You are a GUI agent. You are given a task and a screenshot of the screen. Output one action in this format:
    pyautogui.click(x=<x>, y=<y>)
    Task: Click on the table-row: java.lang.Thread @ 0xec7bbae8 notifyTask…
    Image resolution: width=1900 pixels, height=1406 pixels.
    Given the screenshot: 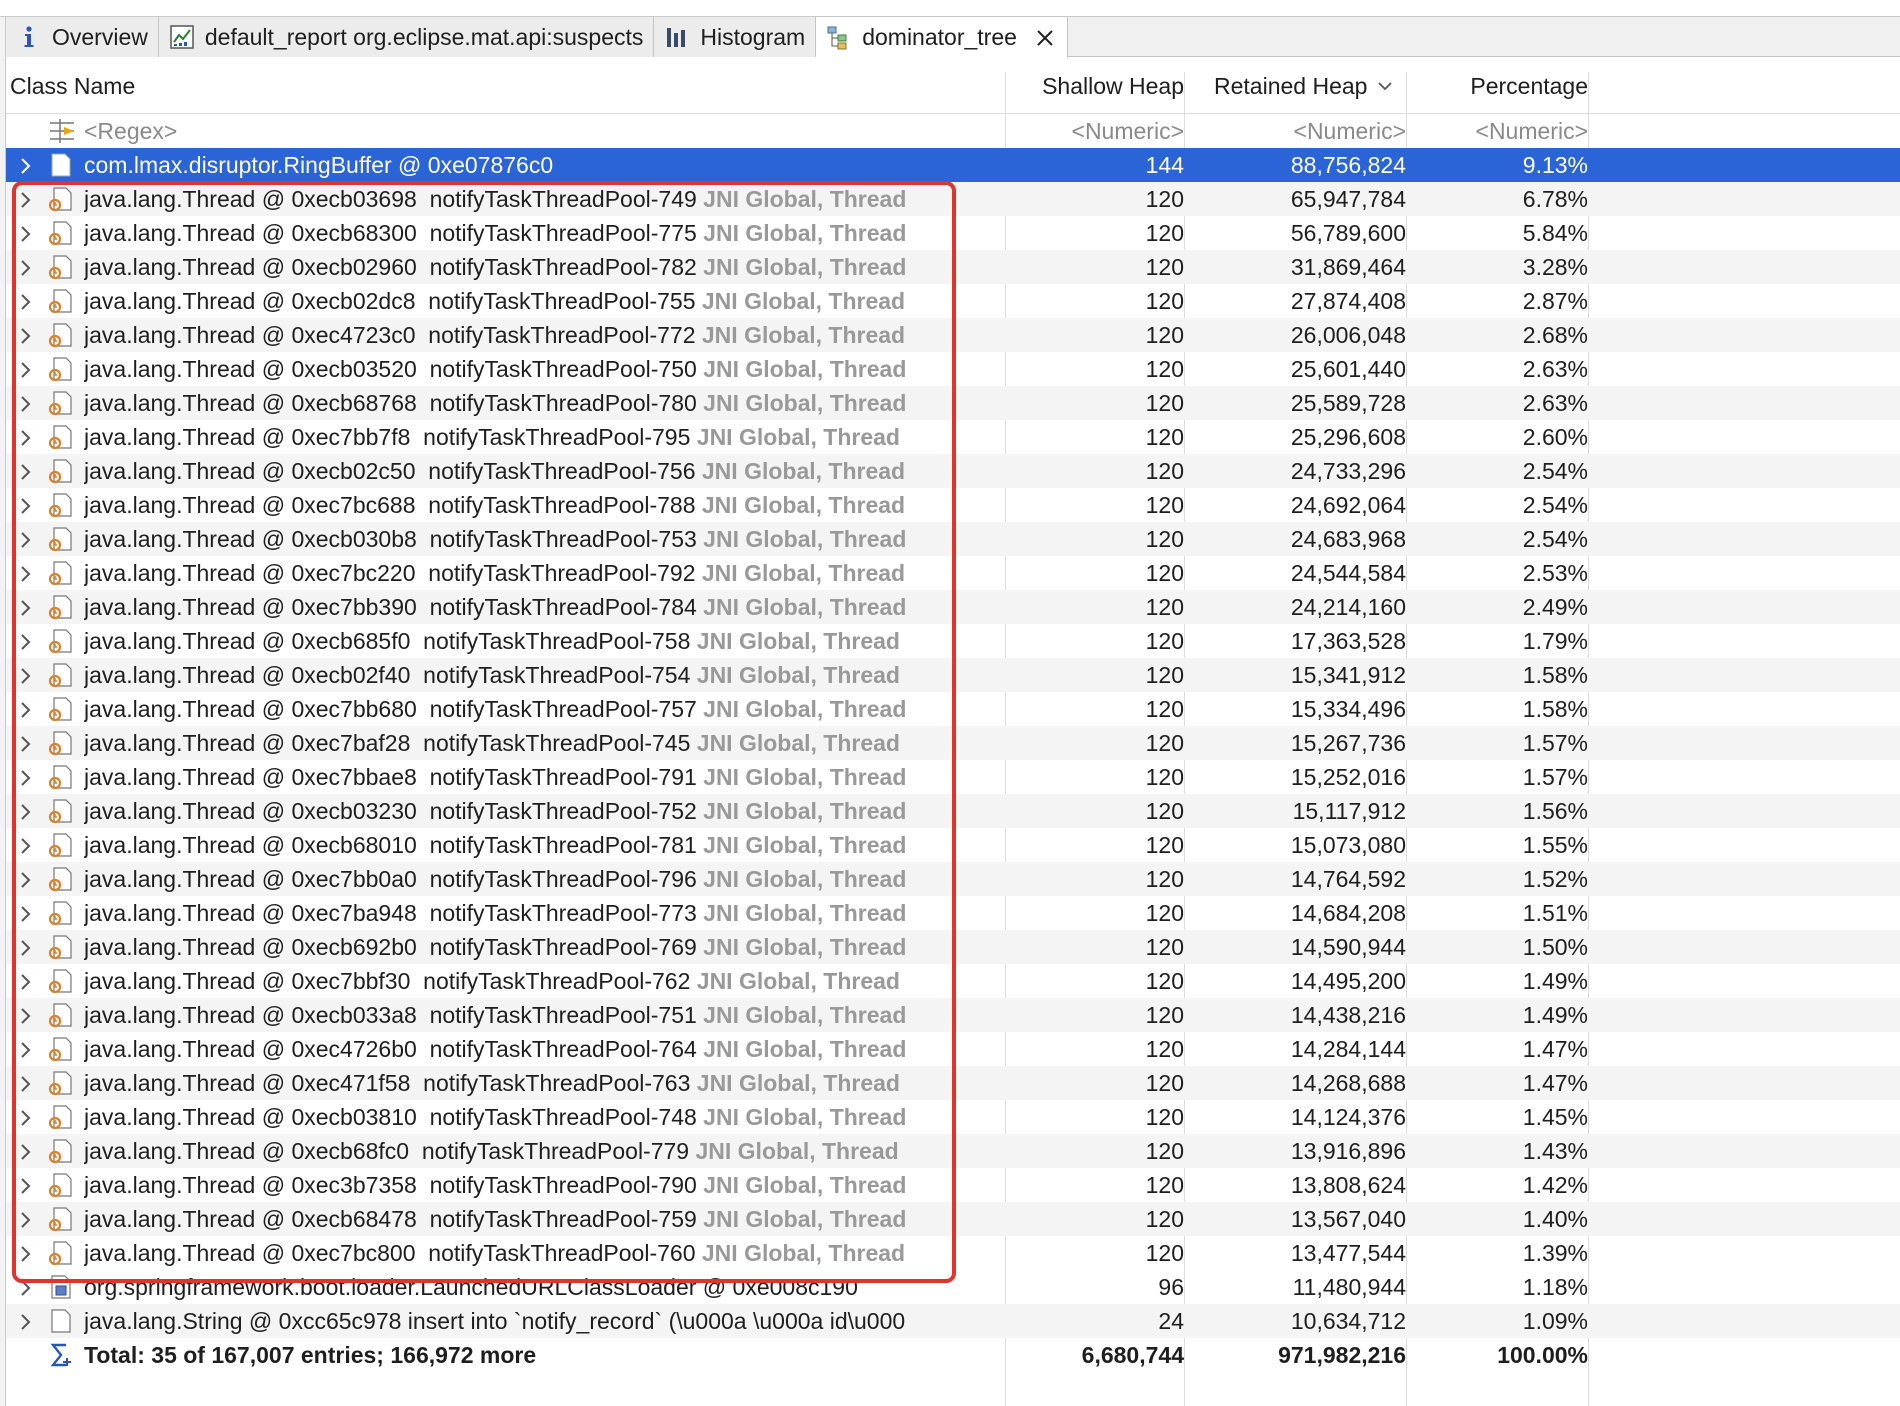 What is the action you would take?
    pyautogui.click(x=953, y=777)
    